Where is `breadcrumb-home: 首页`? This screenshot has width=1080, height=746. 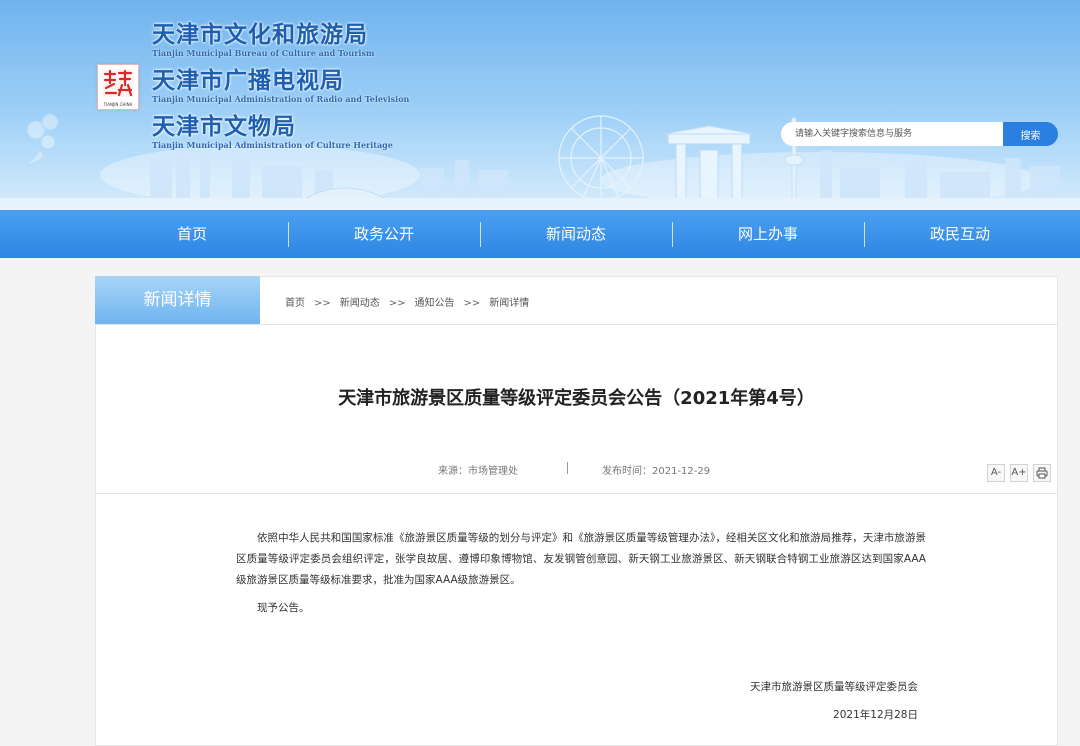
breadcrumb-home: 首页 is located at coordinates (295, 301).